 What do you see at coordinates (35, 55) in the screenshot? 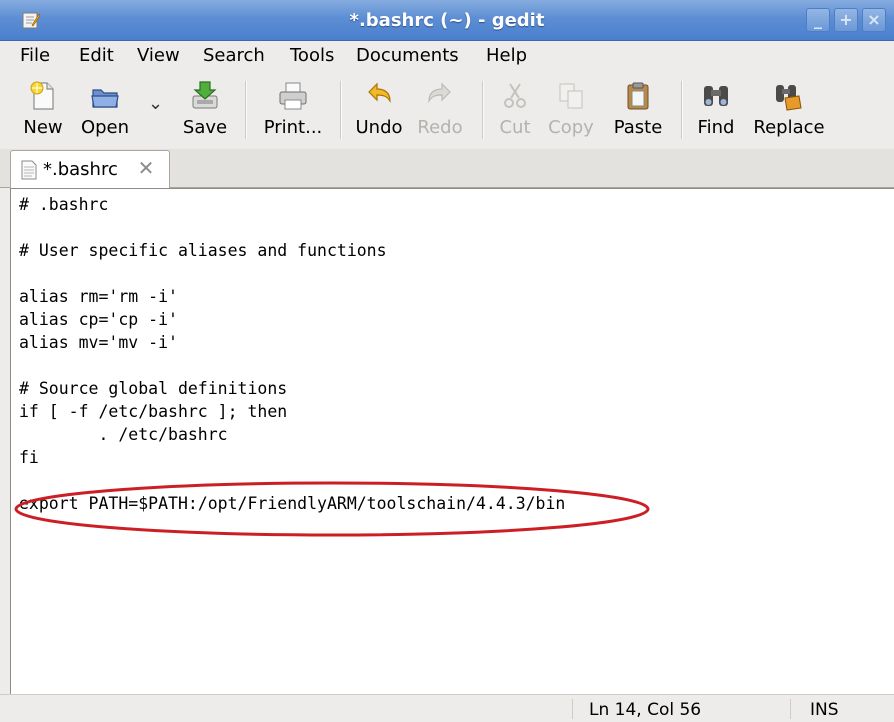
I see `menu-file: File` at bounding box center [35, 55].